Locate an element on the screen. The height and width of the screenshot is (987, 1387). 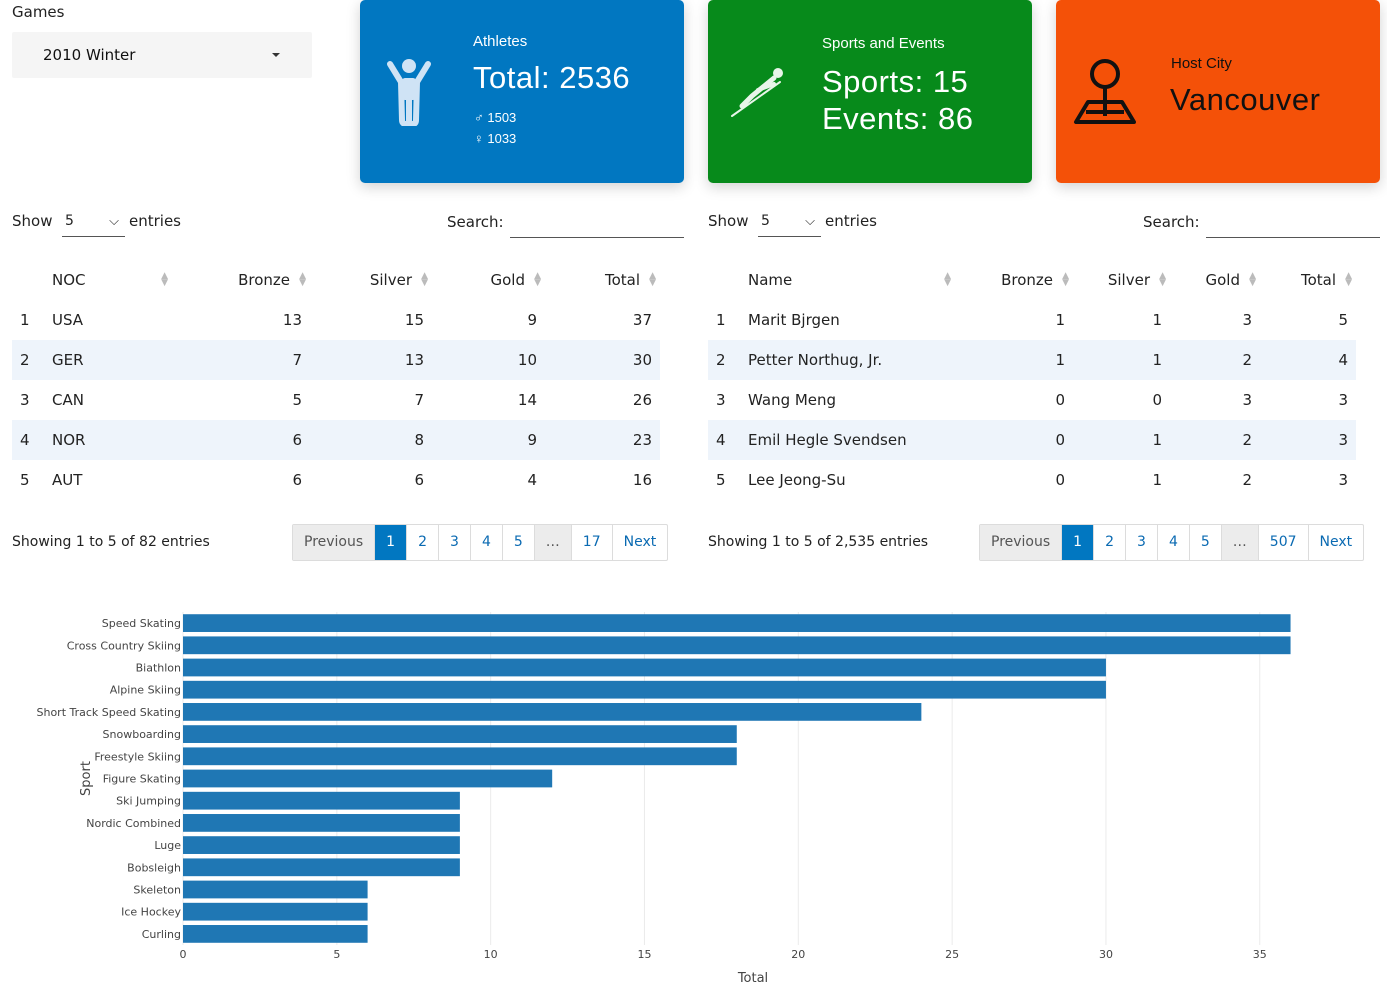
pagination: Previous 1 2 3 4 5 … 507 Next is located at coordinates (1172, 542).